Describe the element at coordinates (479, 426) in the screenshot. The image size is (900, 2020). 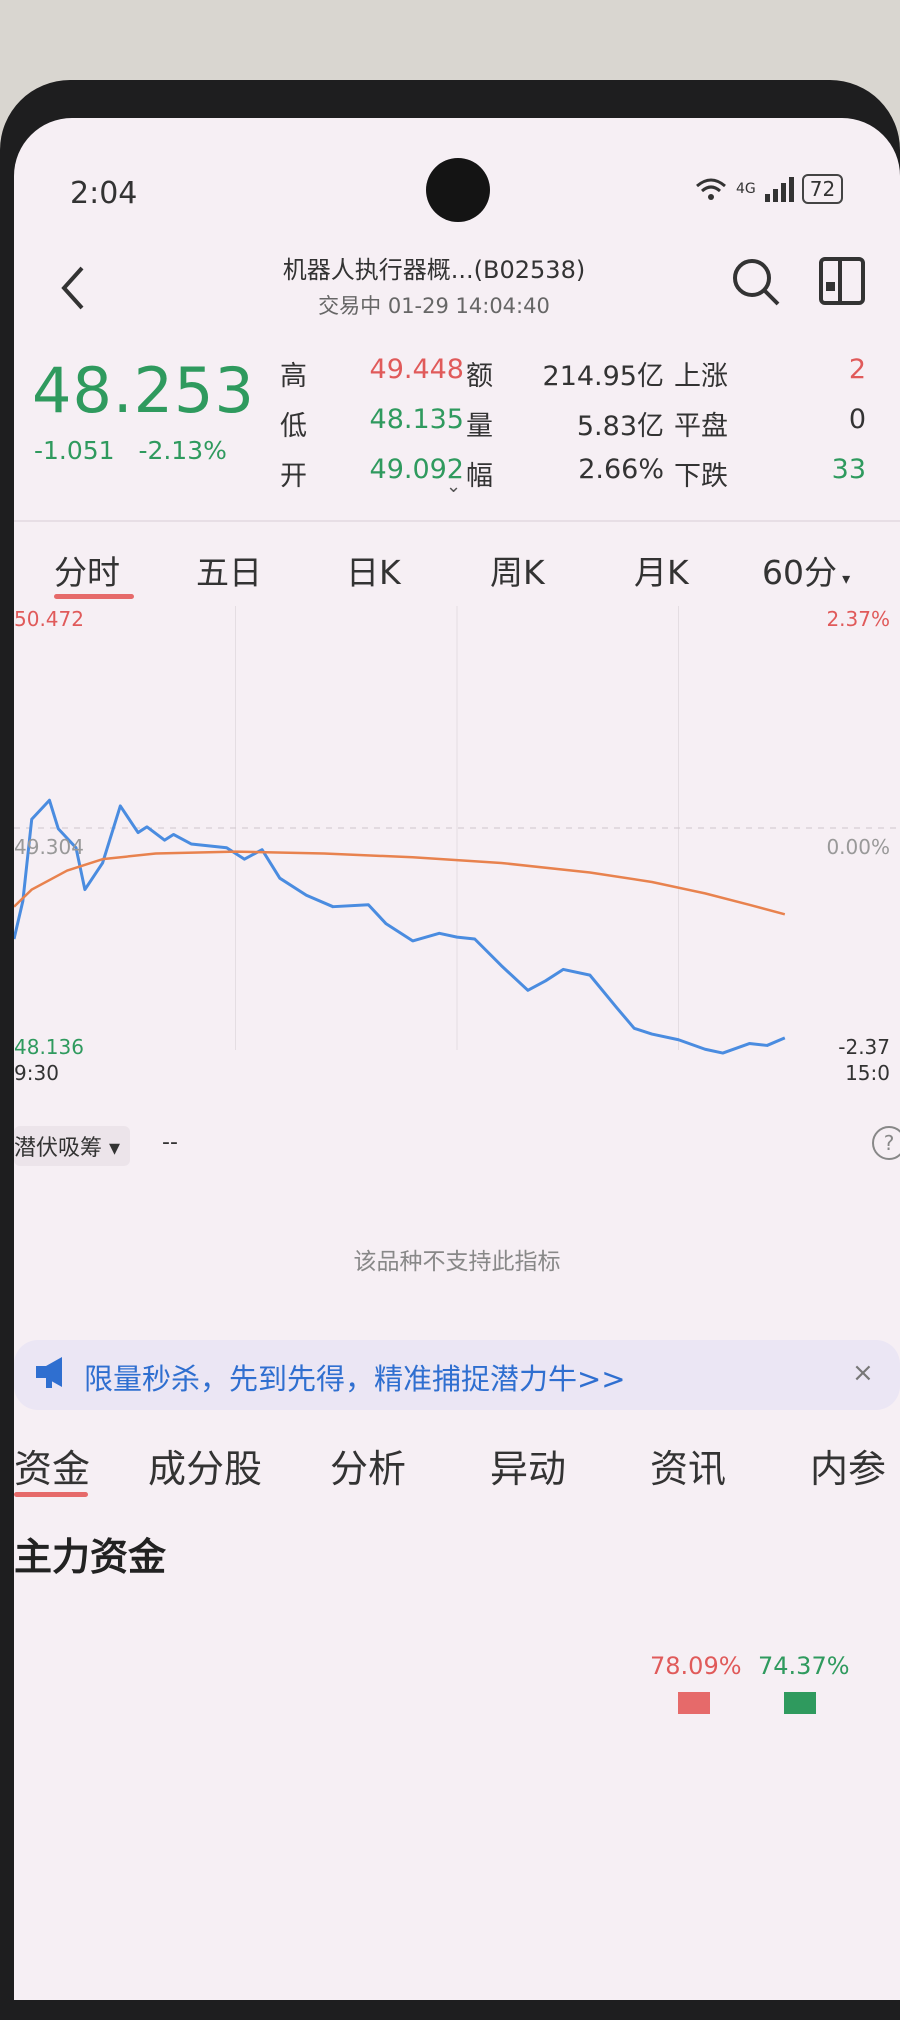
I see `volume-label: 量` at that location.